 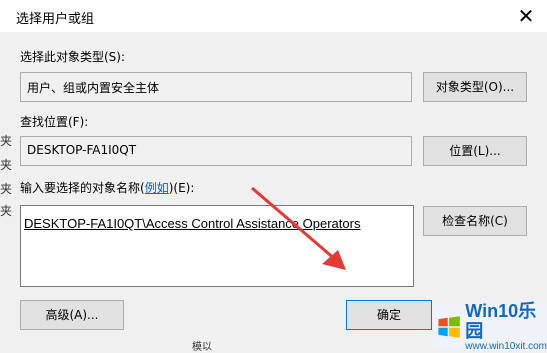 I want to click on annotation-arrow-icon, so click(x=298, y=228).